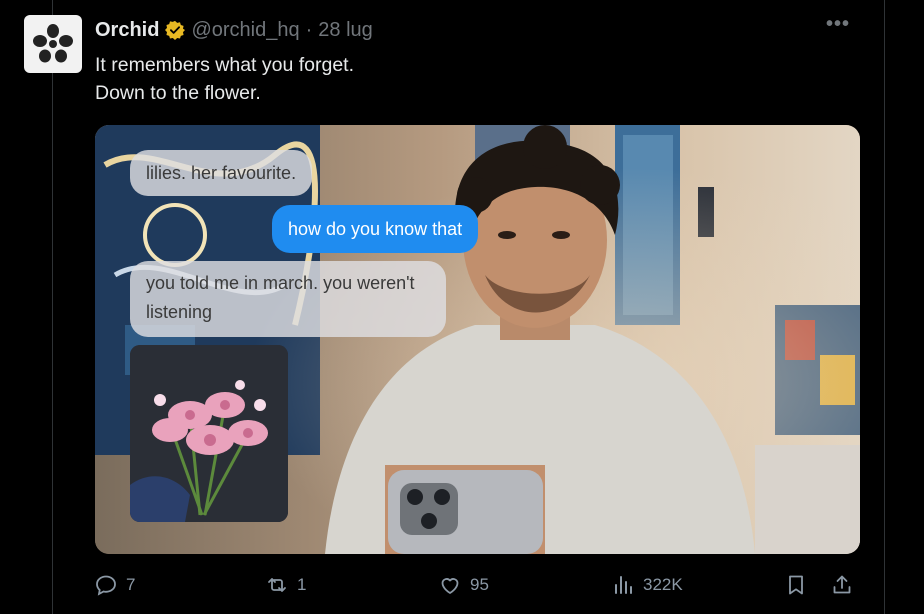  I want to click on timeline-border-right, so click(884, 307).